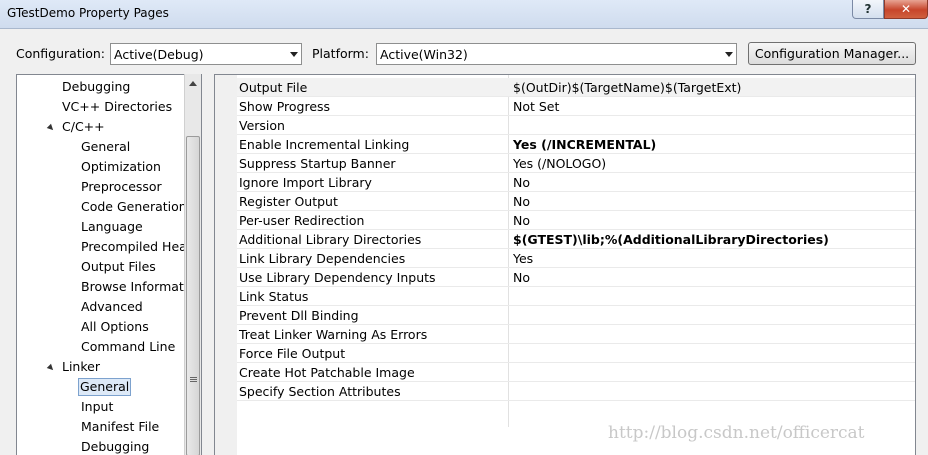  What do you see at coordinates (576, 353) in the screenshot?
I see `property-row-force-file-output: Force File Output` at bounding box center [576, 353].